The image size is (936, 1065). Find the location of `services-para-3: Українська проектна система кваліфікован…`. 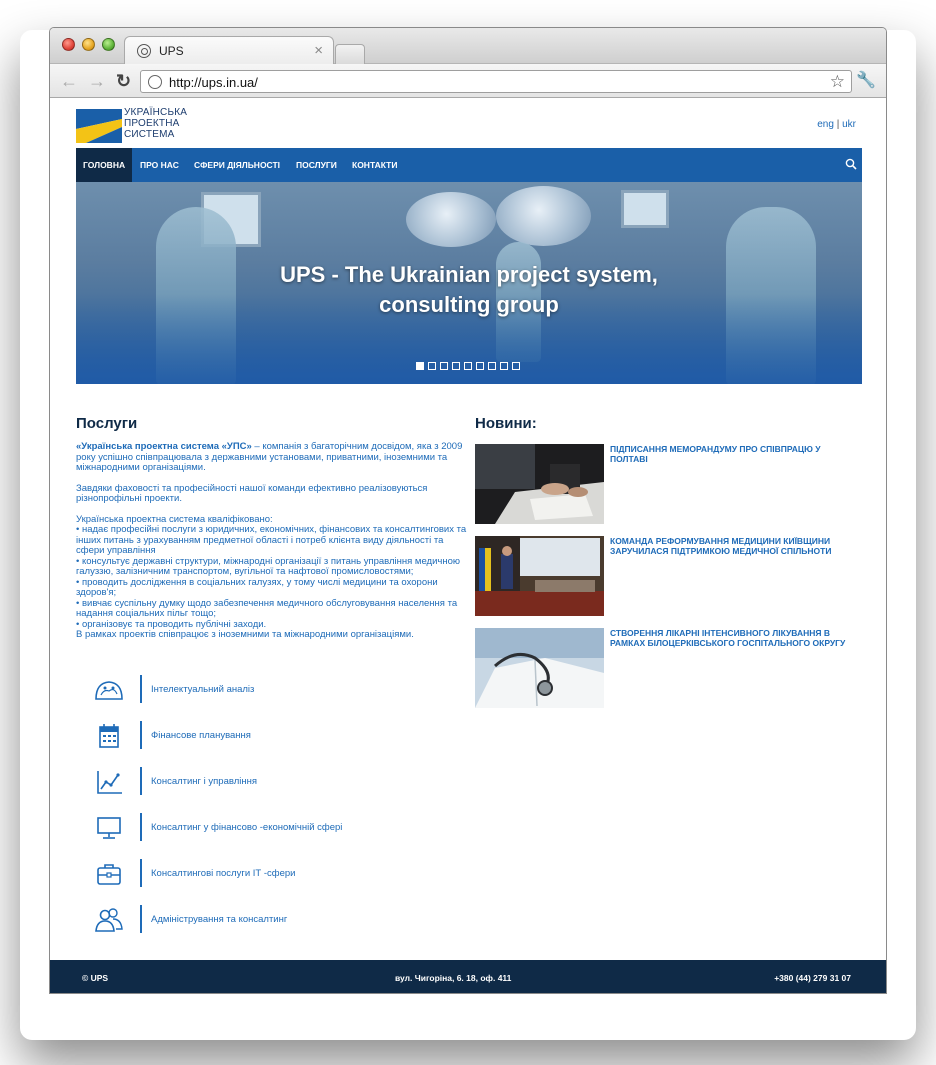

services-para-3: Українська проектна система кваліфікован… is located at coordinates (271, 576).